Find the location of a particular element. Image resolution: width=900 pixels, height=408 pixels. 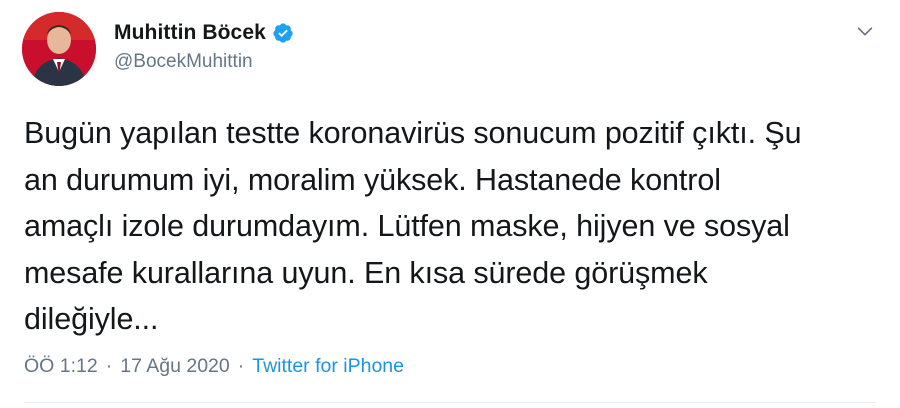

tweet-time: ÖÖ 1:12 is located at coordinates (61, 366).